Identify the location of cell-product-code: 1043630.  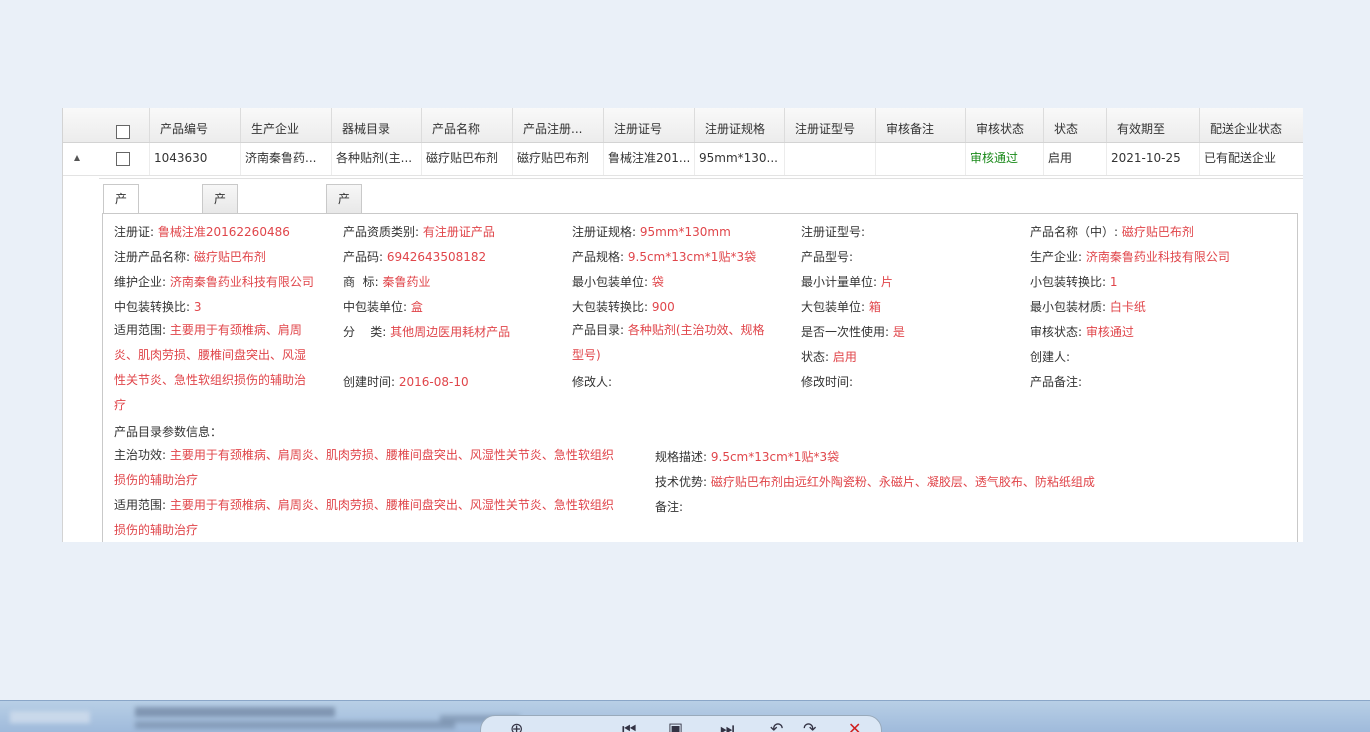
(194, 159).